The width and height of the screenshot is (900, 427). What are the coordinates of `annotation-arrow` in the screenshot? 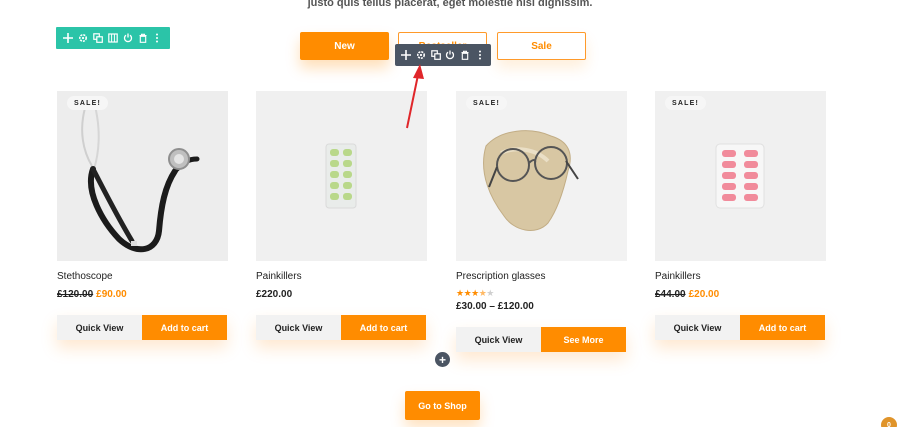 It's located at (415, 96).